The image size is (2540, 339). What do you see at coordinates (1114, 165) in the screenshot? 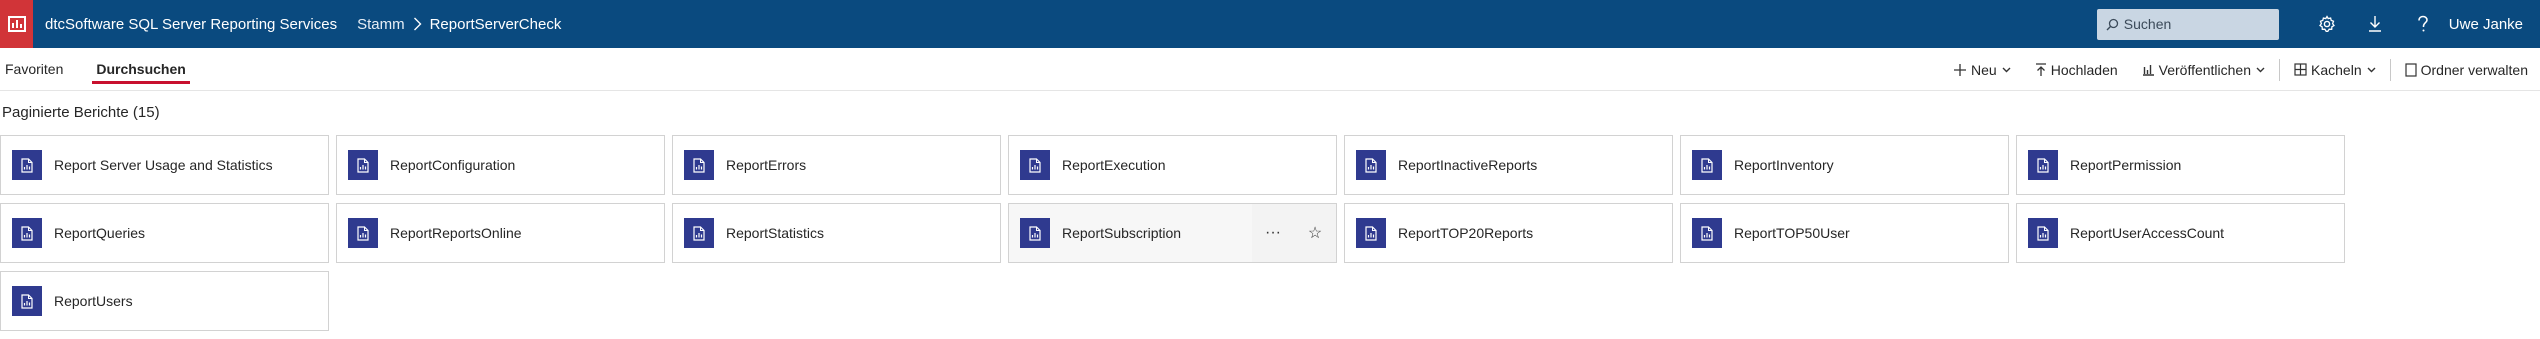
I see `report-name: ReportExecution` at bounding box center [1114, 165].